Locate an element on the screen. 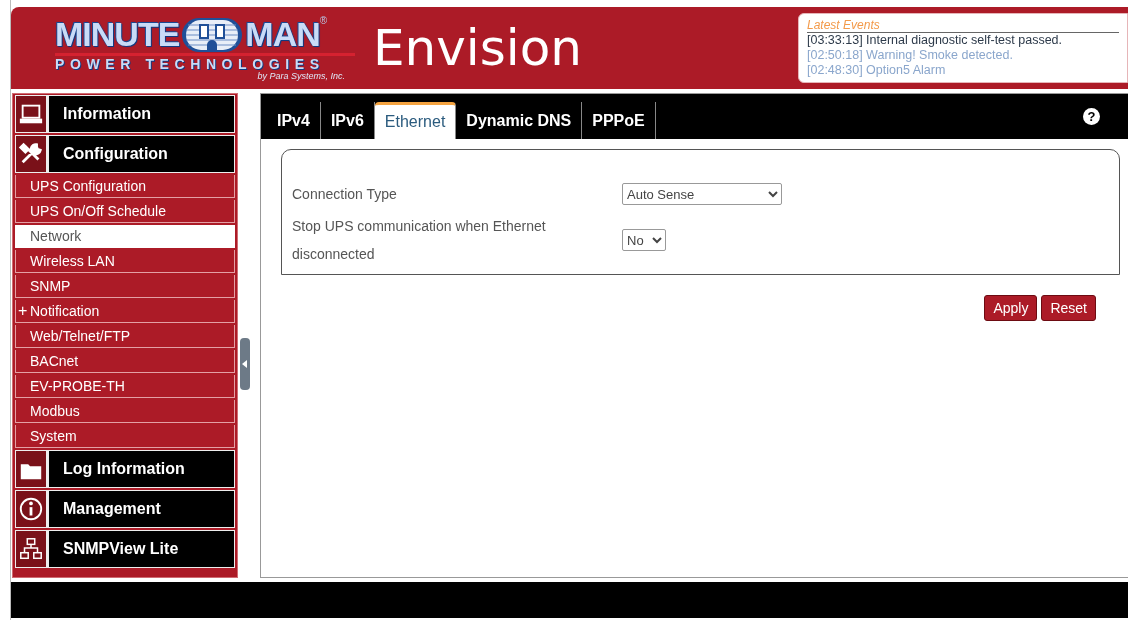 The image size is (1128, 620). sidebar-section: Configuration is located at coordinates (141, 154).